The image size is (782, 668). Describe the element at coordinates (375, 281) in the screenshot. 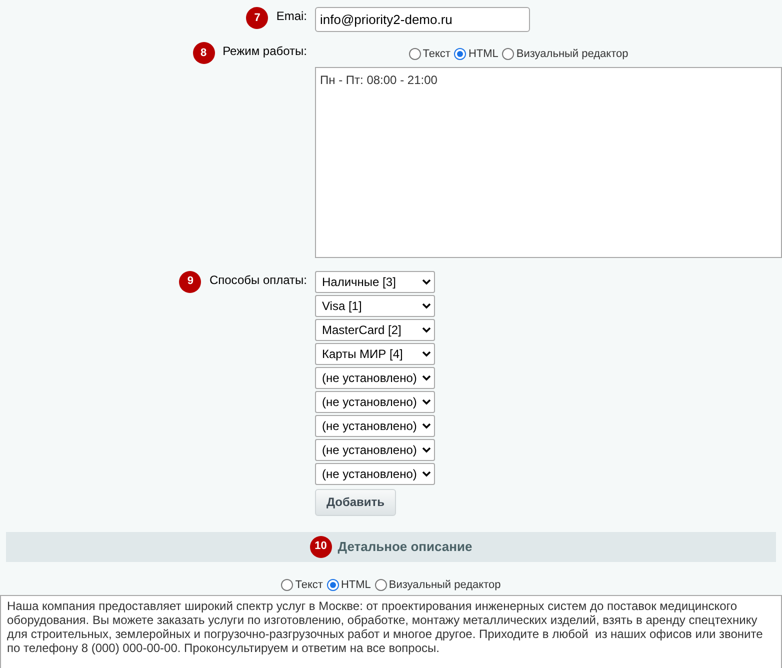

I see `payment-select: Наличные [3]` at that location.